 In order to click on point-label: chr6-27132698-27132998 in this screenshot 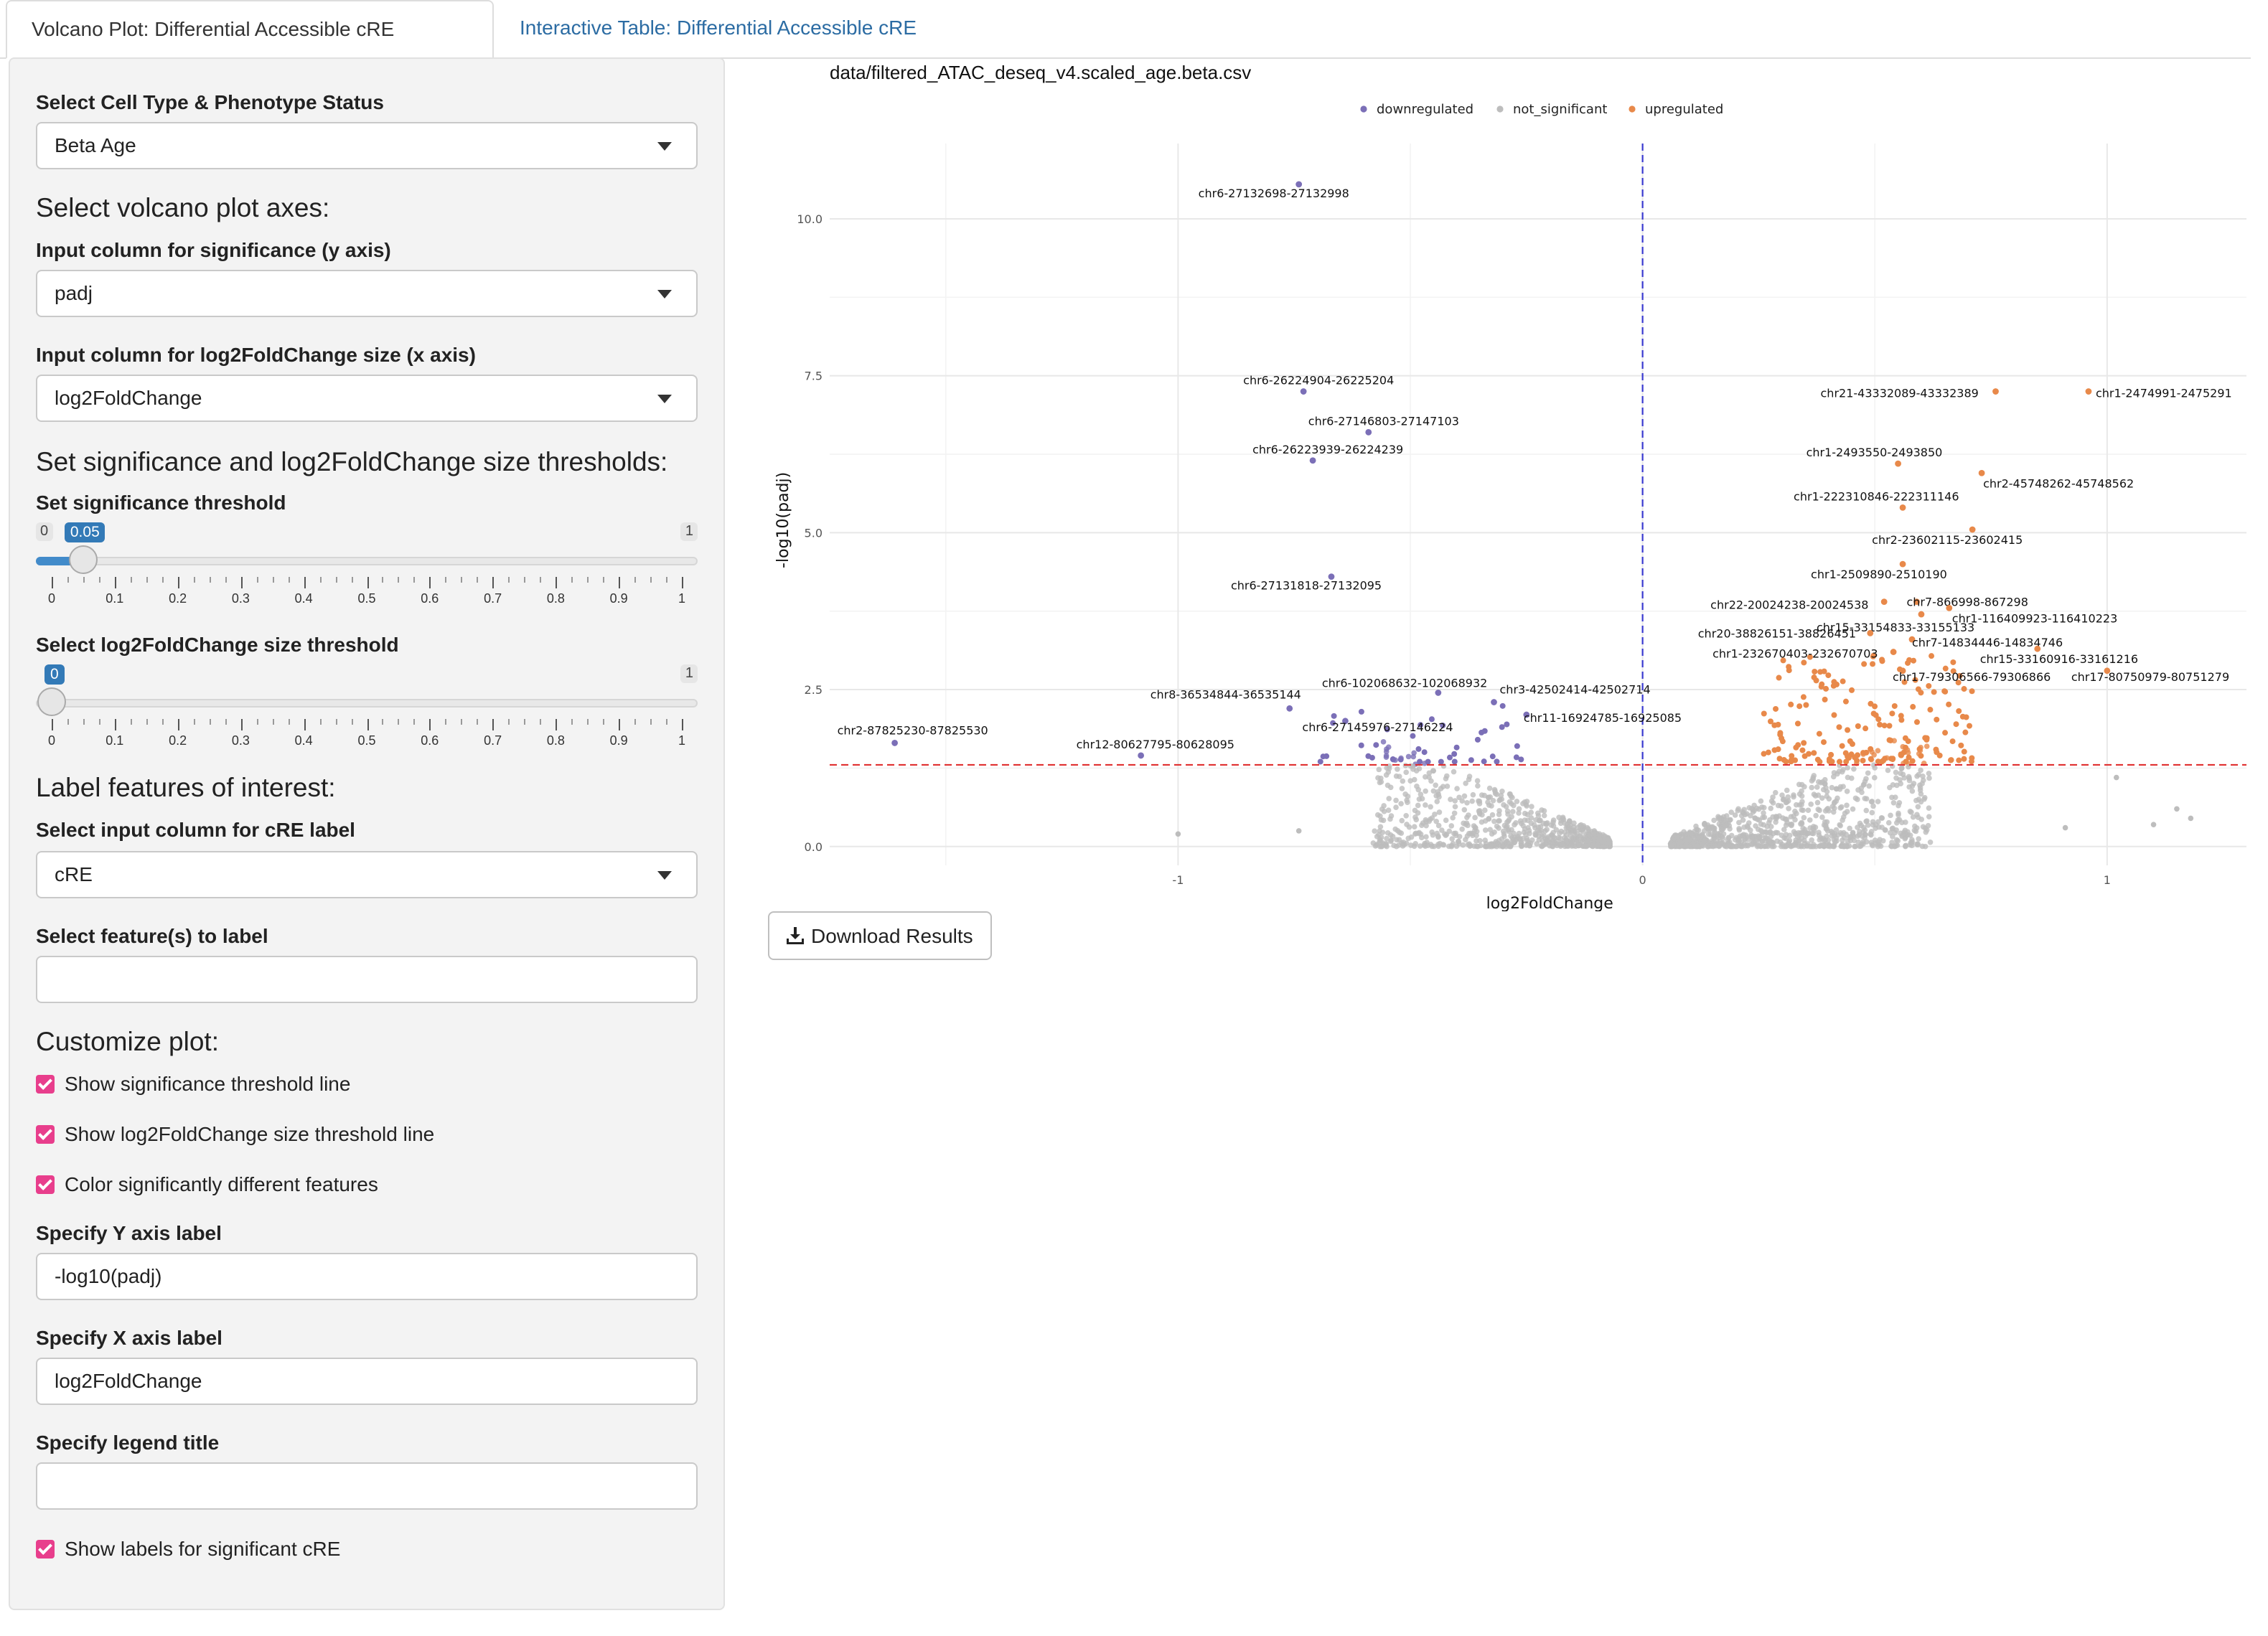, I will do `click(1274, 194)`.